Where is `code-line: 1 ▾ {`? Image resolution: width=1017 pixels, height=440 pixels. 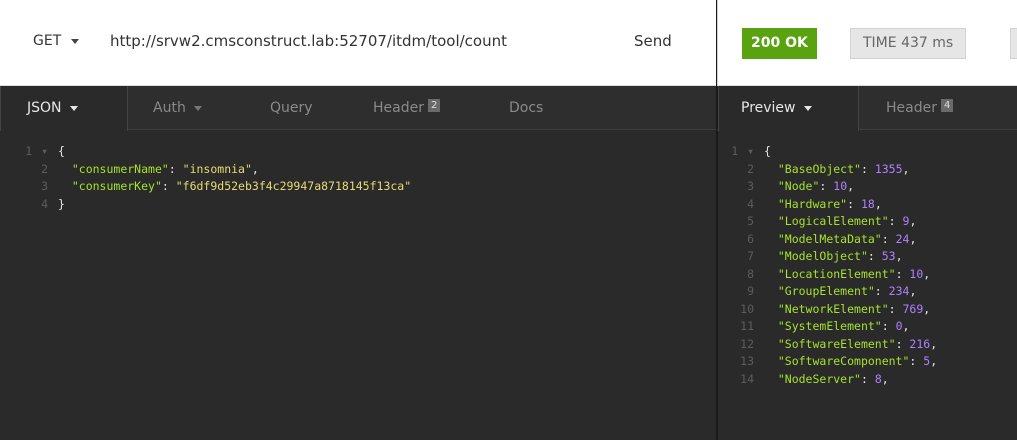
code-line: 1 ▾ { is located at coordinates (358, 152).